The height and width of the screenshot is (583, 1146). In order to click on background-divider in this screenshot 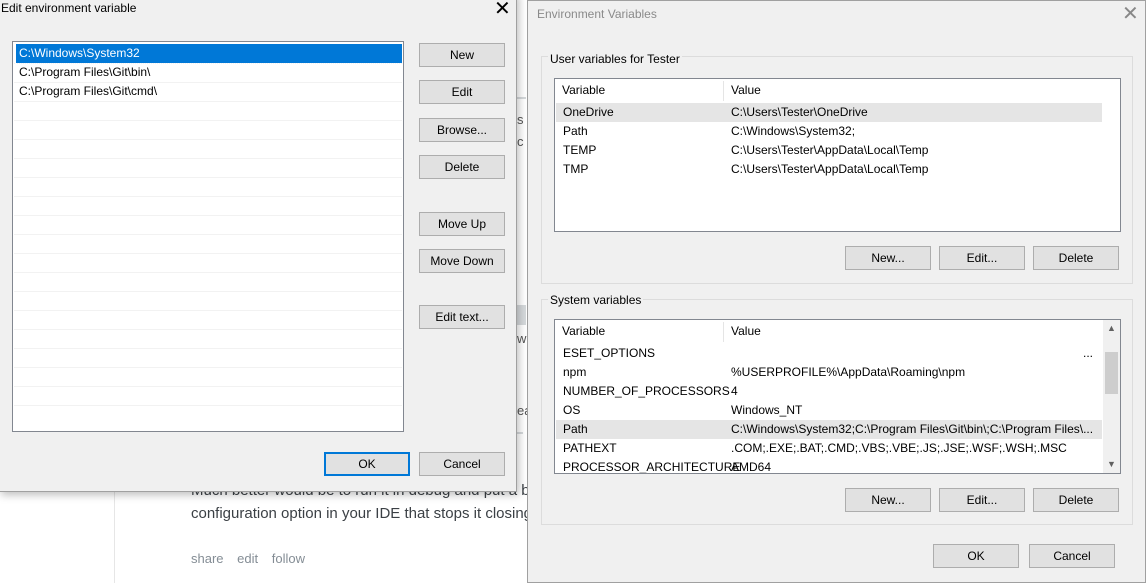, I will do `click(114, 536)`.